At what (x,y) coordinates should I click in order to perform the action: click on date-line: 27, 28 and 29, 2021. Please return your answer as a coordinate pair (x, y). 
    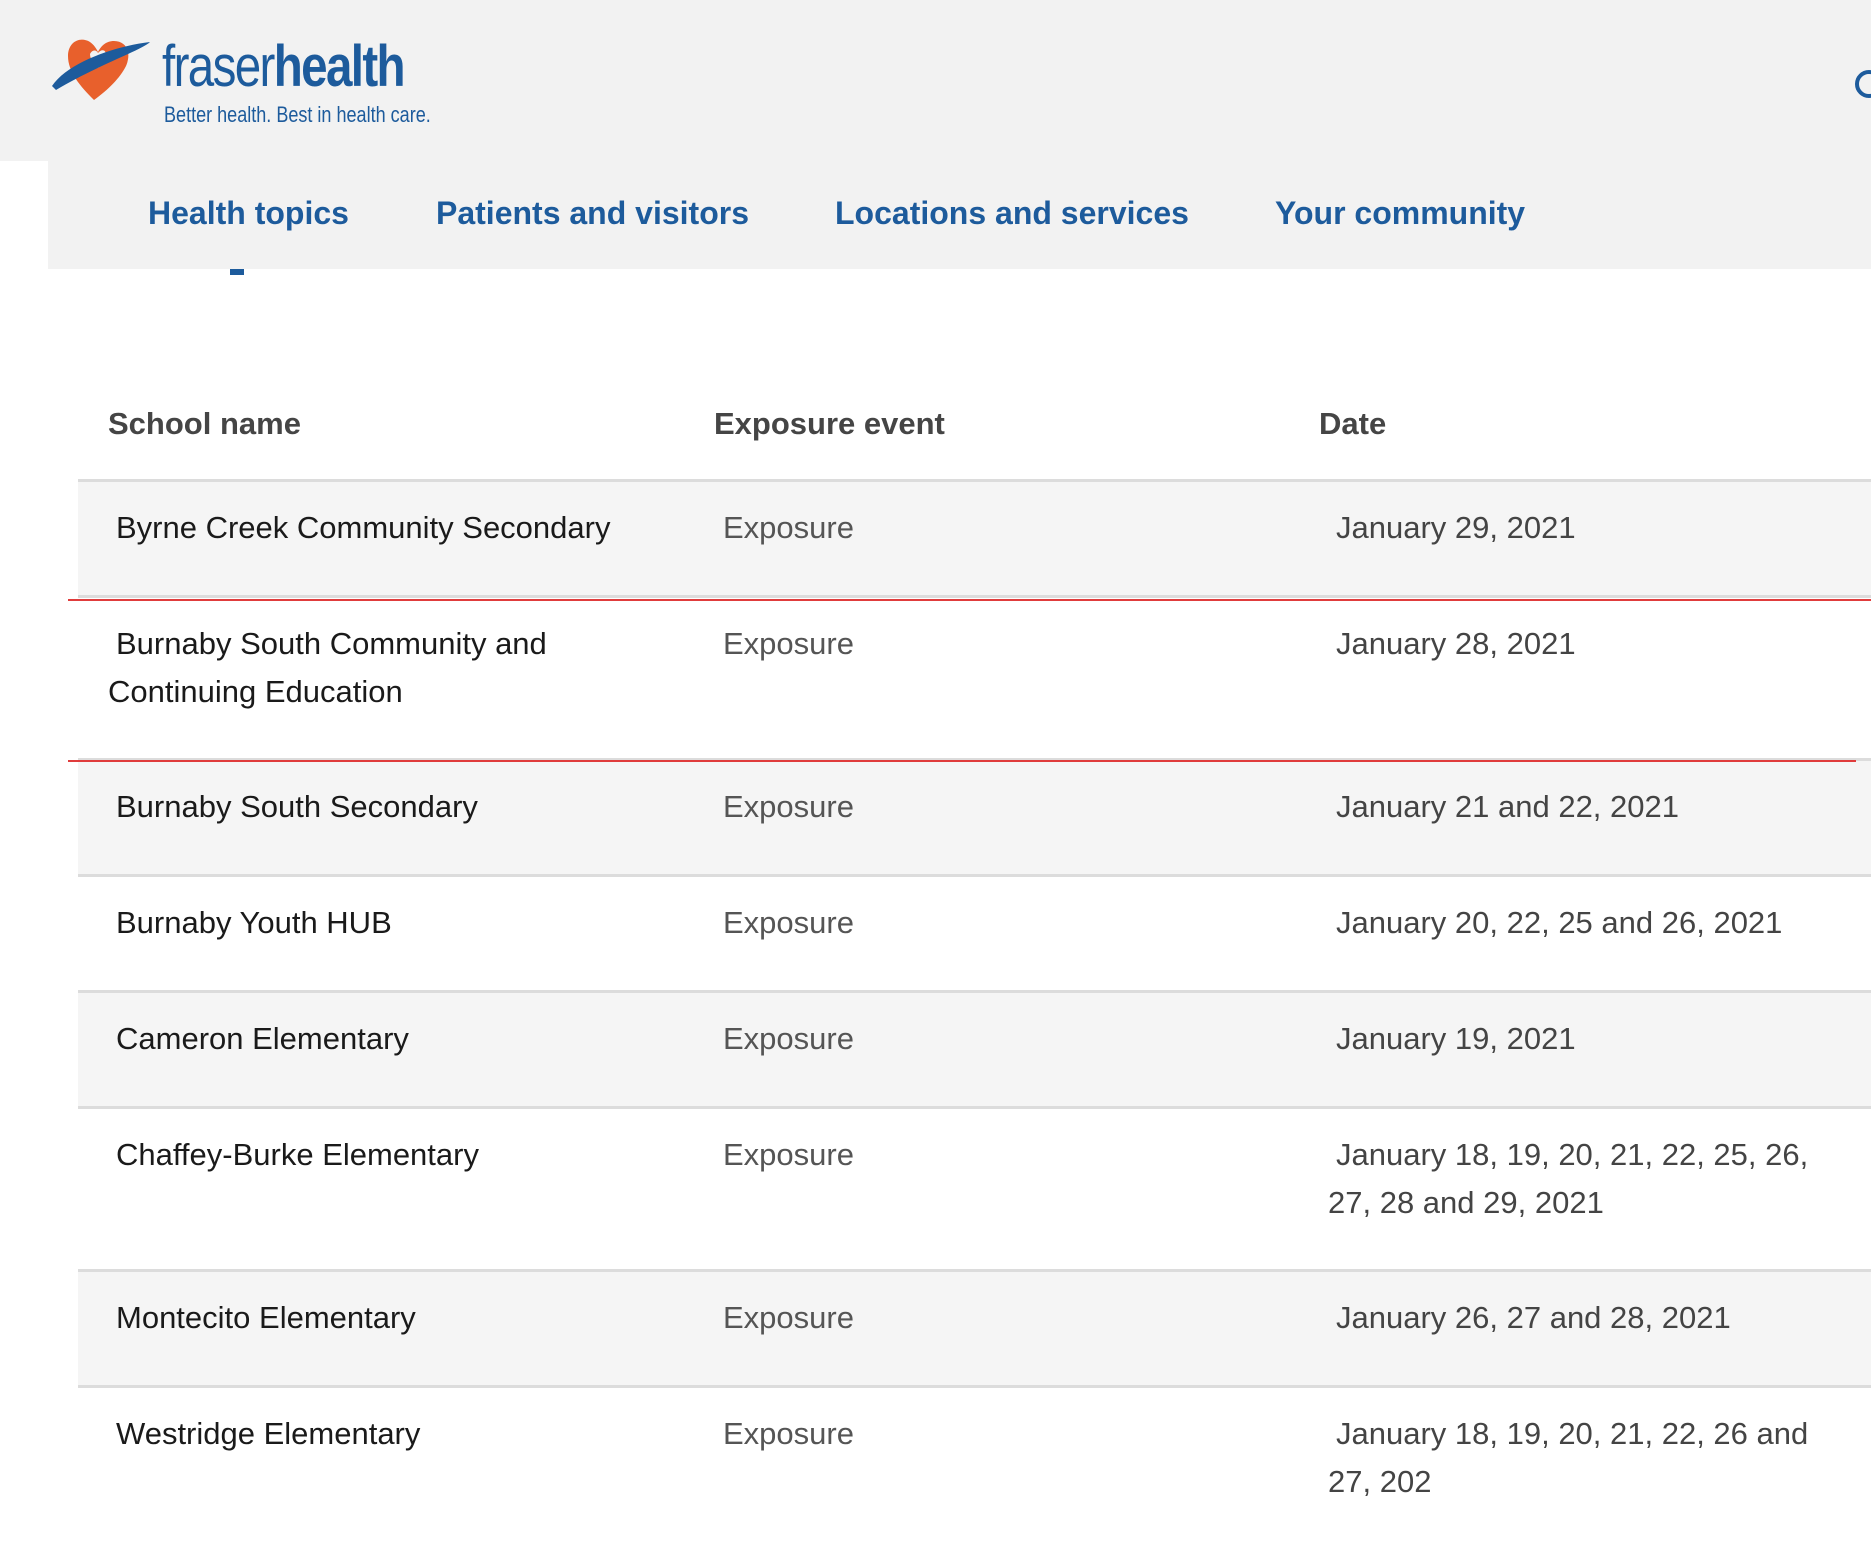
    Looking at the image, I should click on (1466, 1202).